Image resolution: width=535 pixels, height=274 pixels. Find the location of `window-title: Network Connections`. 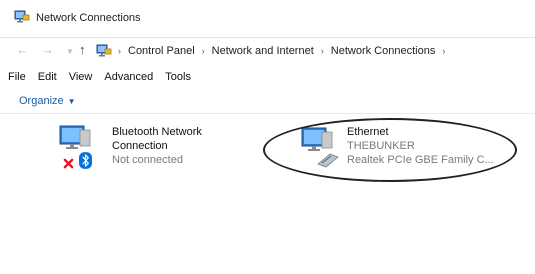

window-title: Network Connections is located at coordinates (88, 18).